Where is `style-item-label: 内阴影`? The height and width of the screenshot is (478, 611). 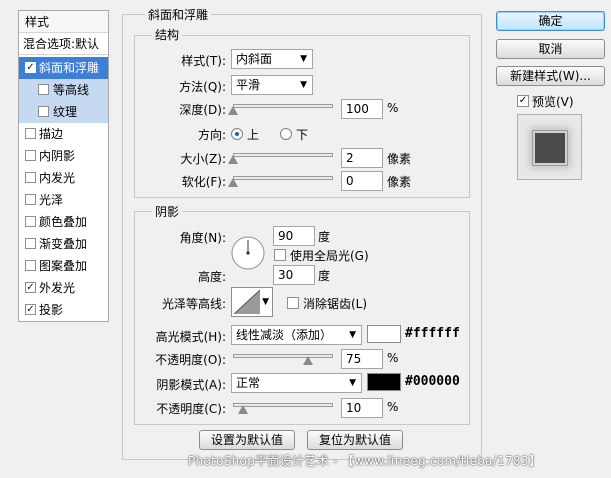 style-item-label: 内阴影 is located at coordinates (57, 156).